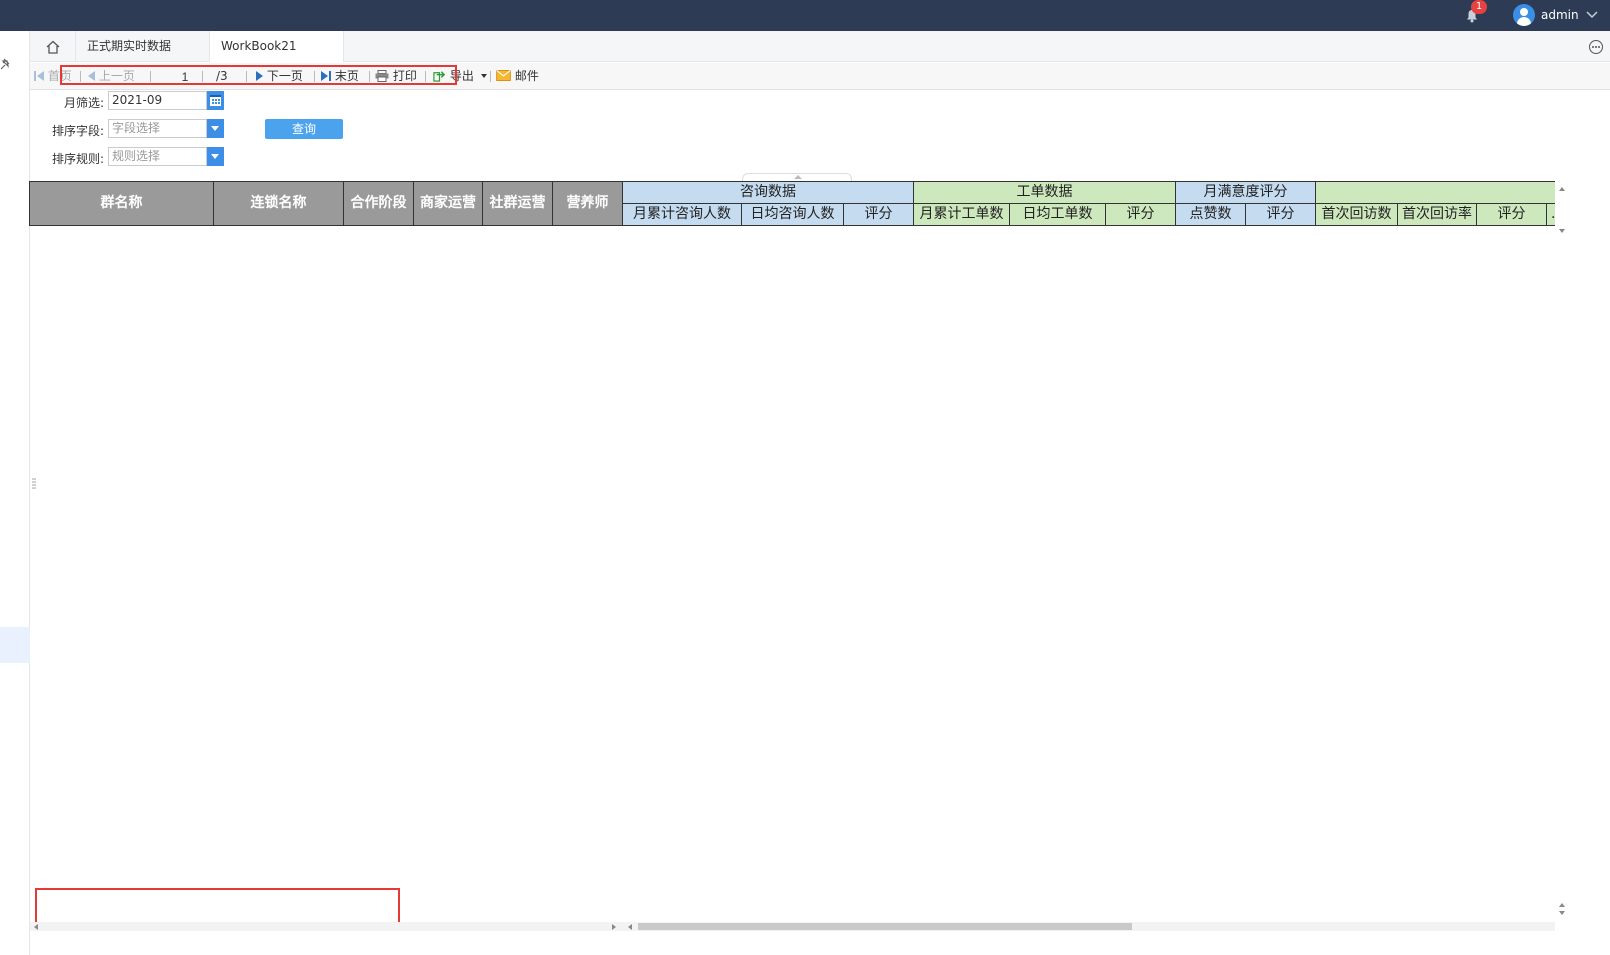 The width and height of the screenshot is (1610, 955). I want to click on calendar-button, so click(215, 100).